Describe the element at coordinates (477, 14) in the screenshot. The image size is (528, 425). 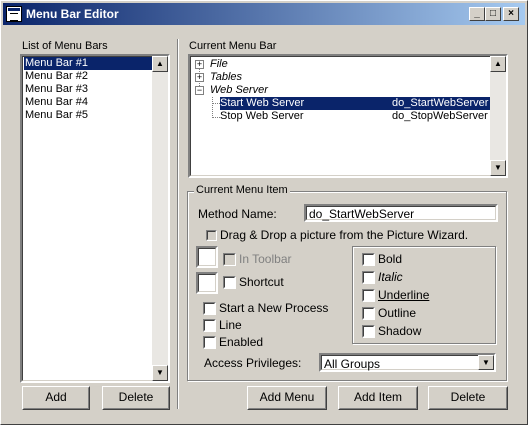
I see `minimize-button: _` at that location.